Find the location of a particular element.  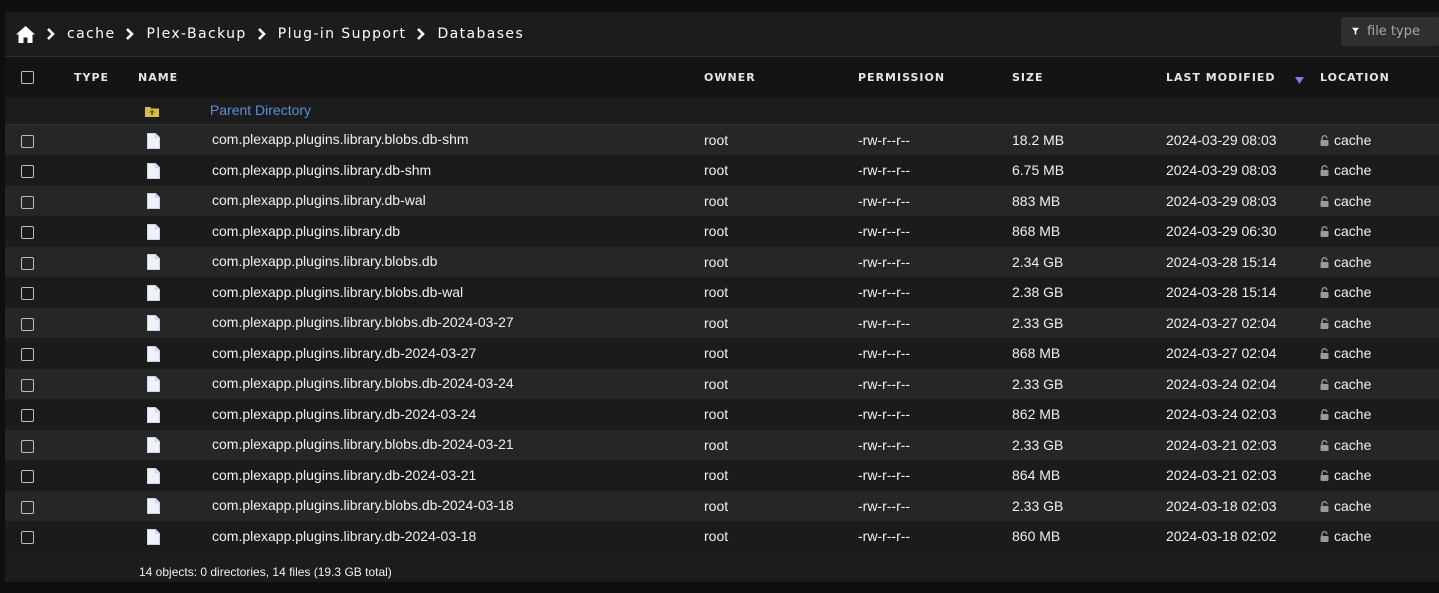

breadcrumb-item: Databases is located at coordinates (480, 34).